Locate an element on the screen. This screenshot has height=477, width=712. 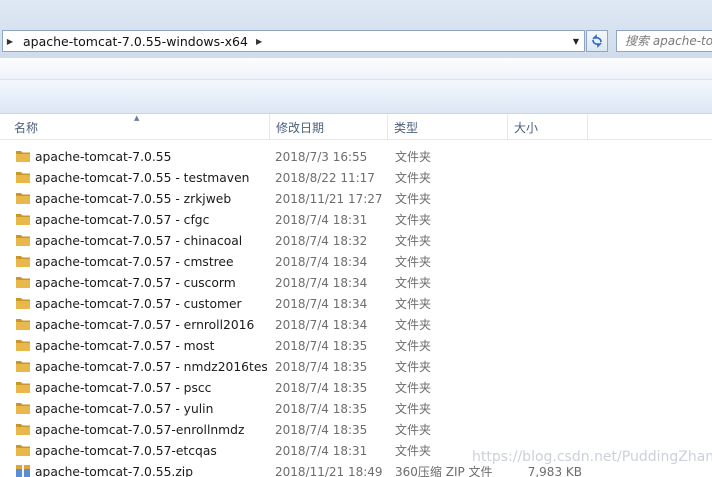
column-header-date: 修改日期 is located at coordinates (329, 127).